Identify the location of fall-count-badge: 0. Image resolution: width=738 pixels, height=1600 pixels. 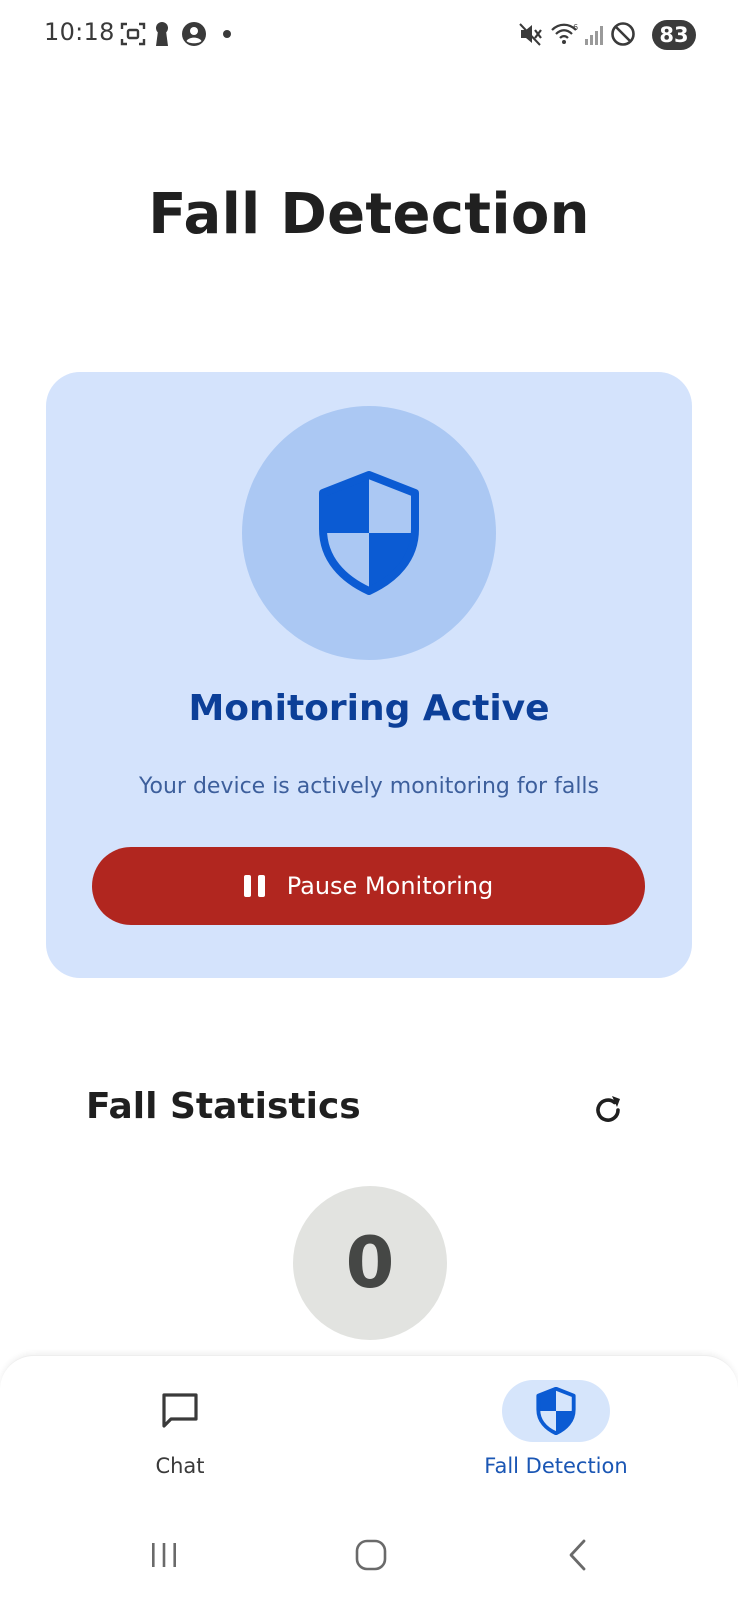
(370, 1263).